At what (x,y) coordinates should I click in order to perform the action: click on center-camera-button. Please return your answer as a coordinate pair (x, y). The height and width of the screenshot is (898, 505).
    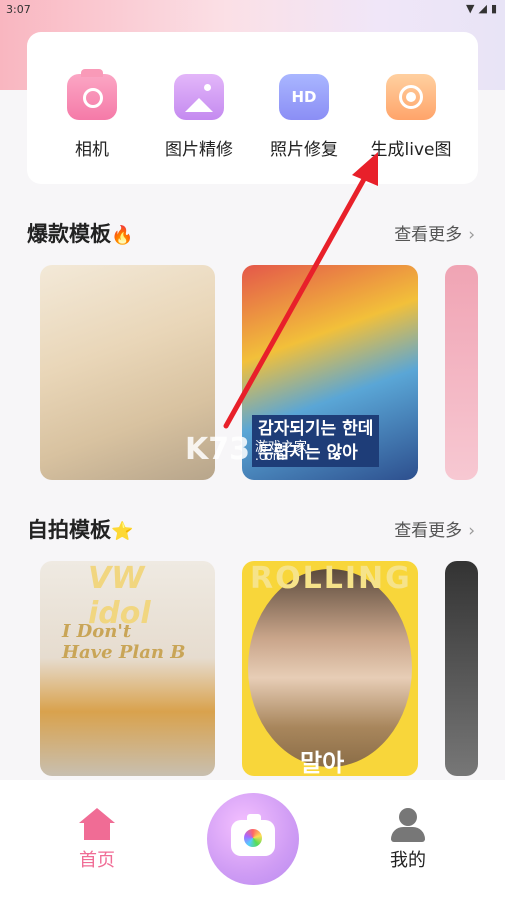
    Looking at the image, I should click on (253, 839).